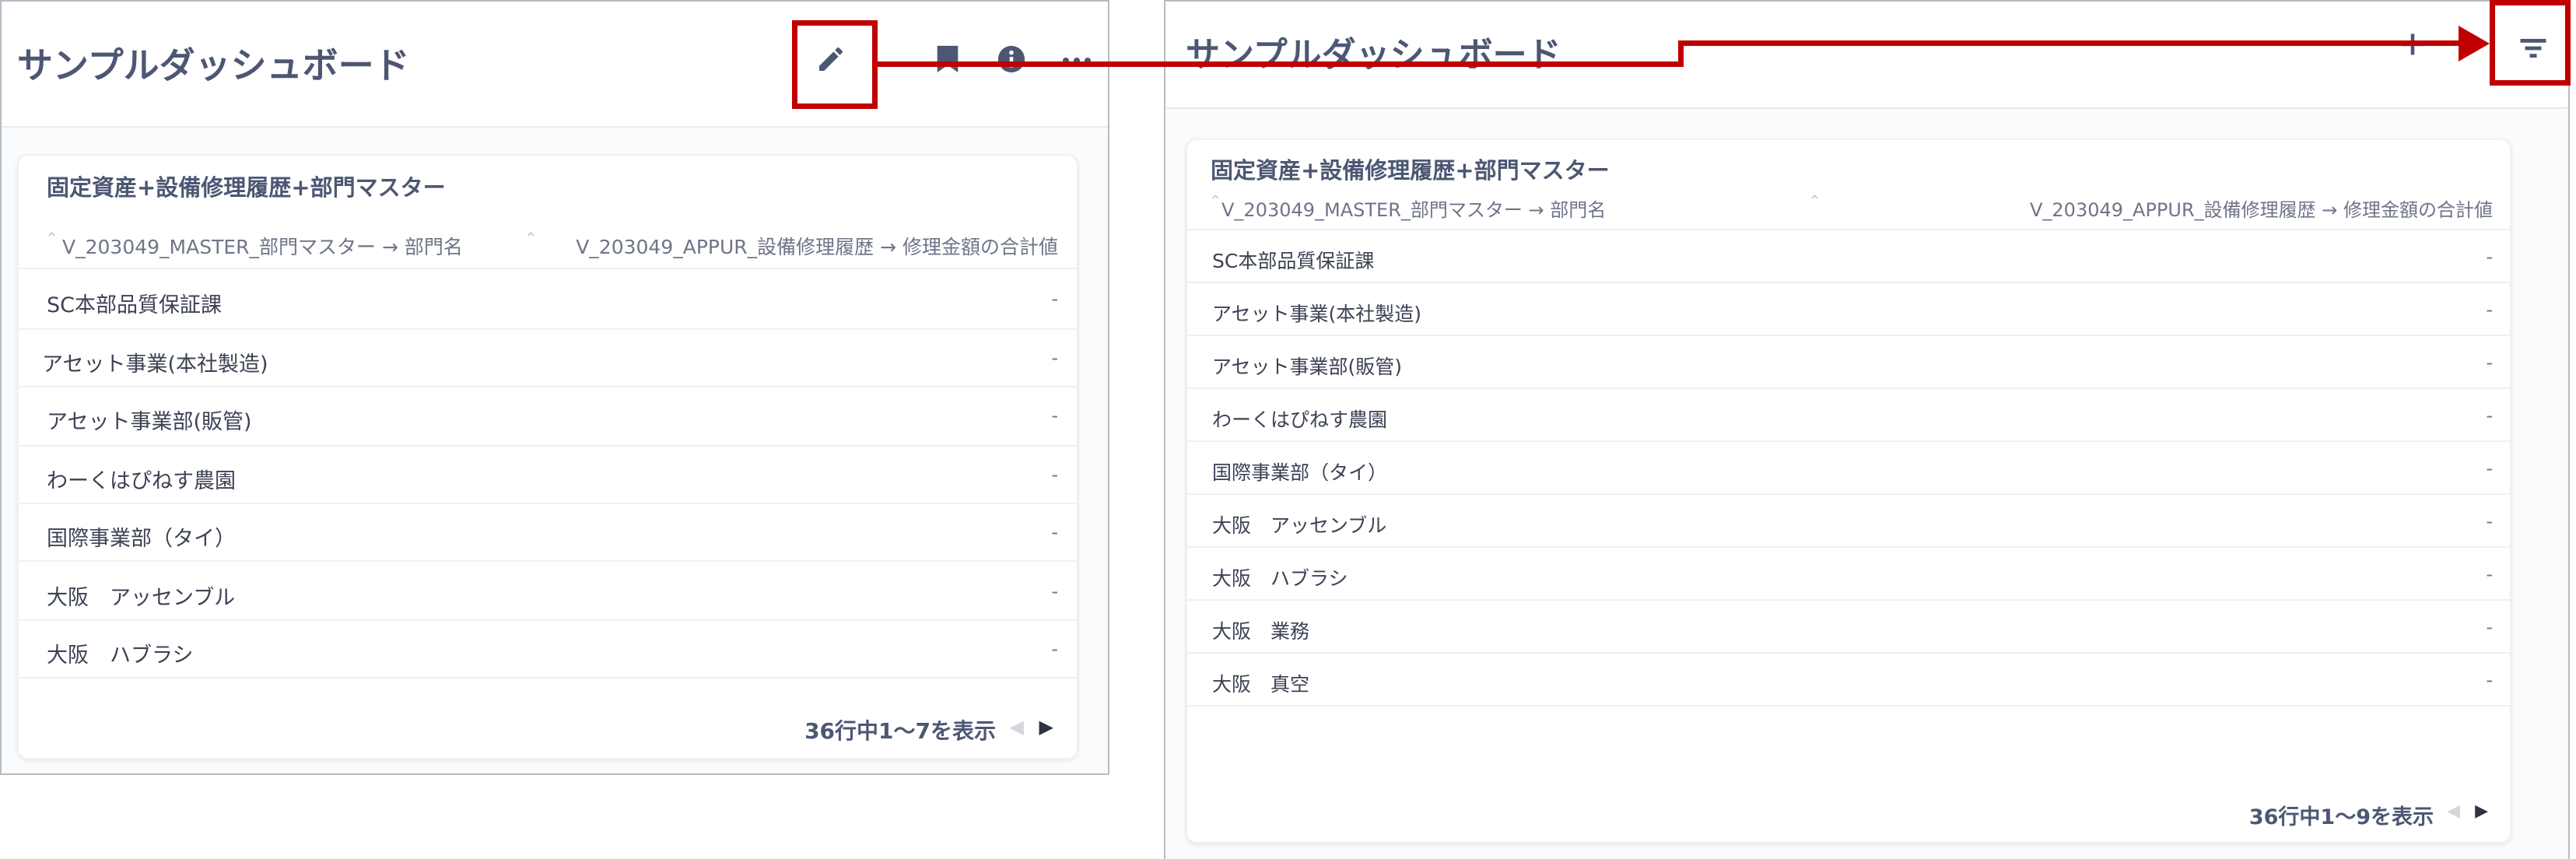 The image size is (2576, 859). Describe the element at coordinates (1261, 631) in the screenshot. I see `row-label: 大阪 業務` at that location.